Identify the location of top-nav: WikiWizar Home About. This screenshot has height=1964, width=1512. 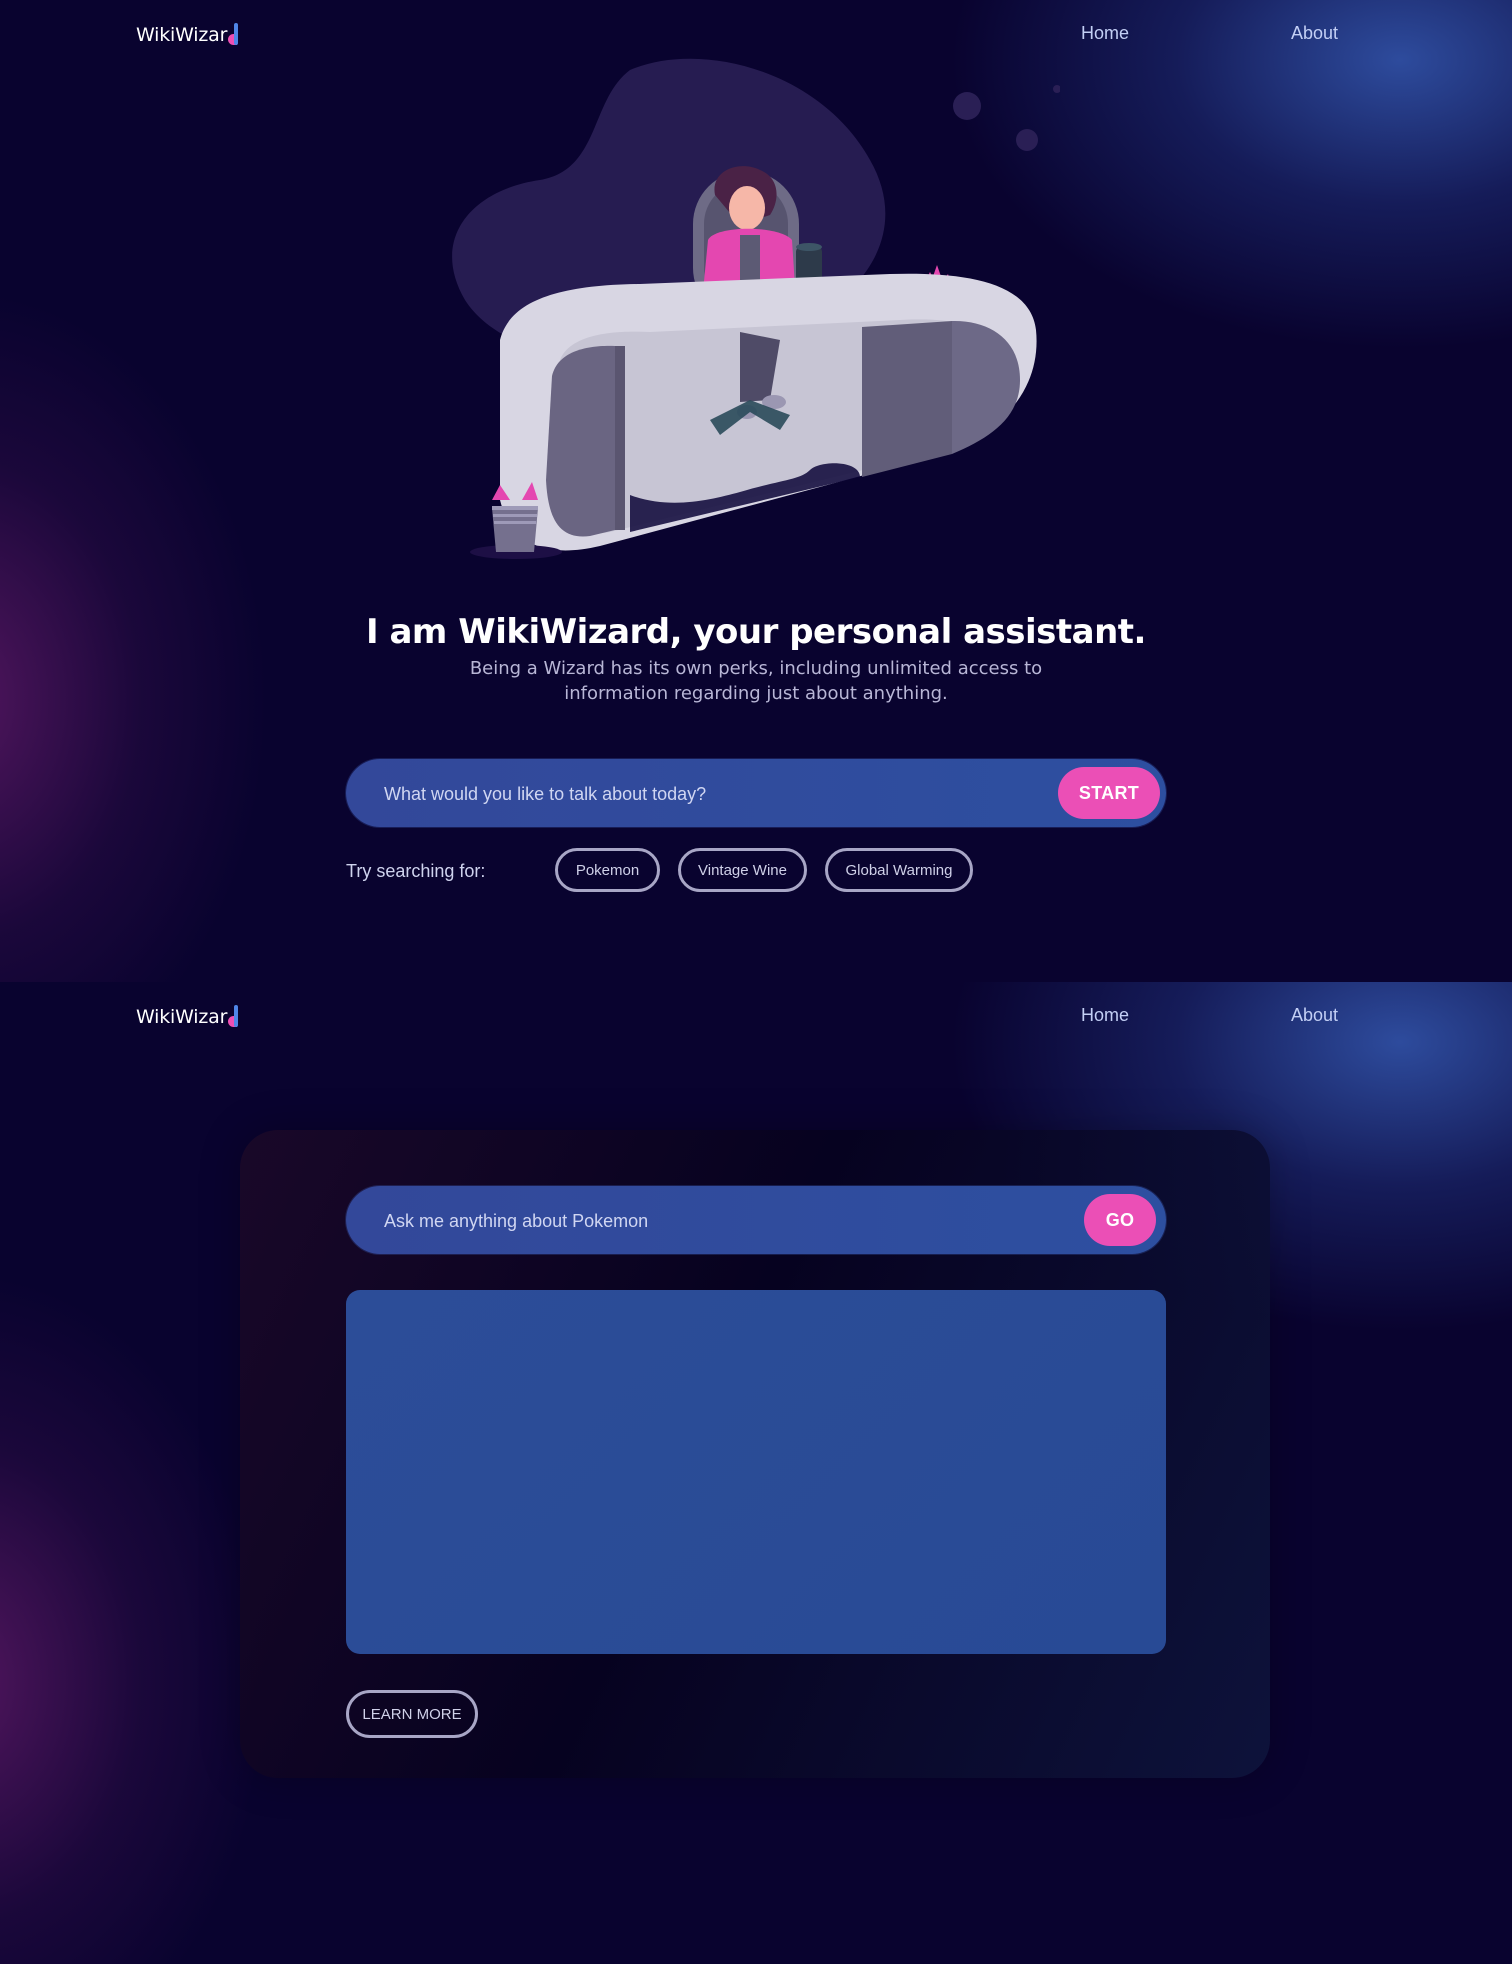
(756, 1017).